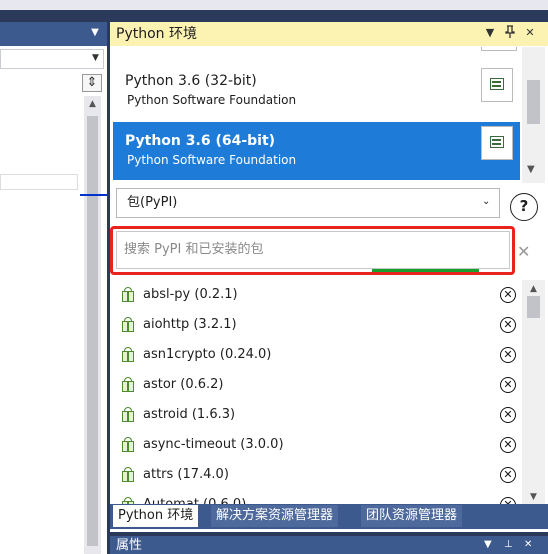 Image resolution: width=548 pixels, height=554 pixels. I want to click on properties-title: 属性, so click(129, 545).